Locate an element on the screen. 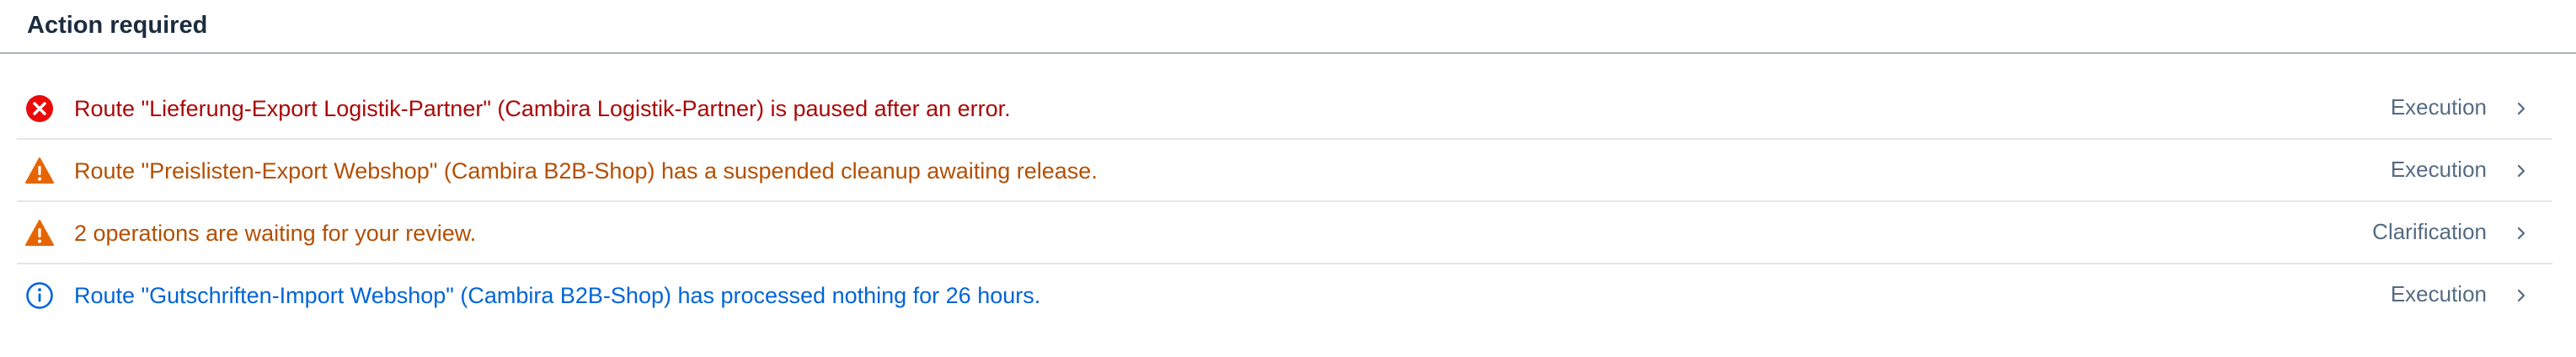 The height and width of the screenshot is (357, 2576). info-circle-icon is located at coordinates (39, 295).